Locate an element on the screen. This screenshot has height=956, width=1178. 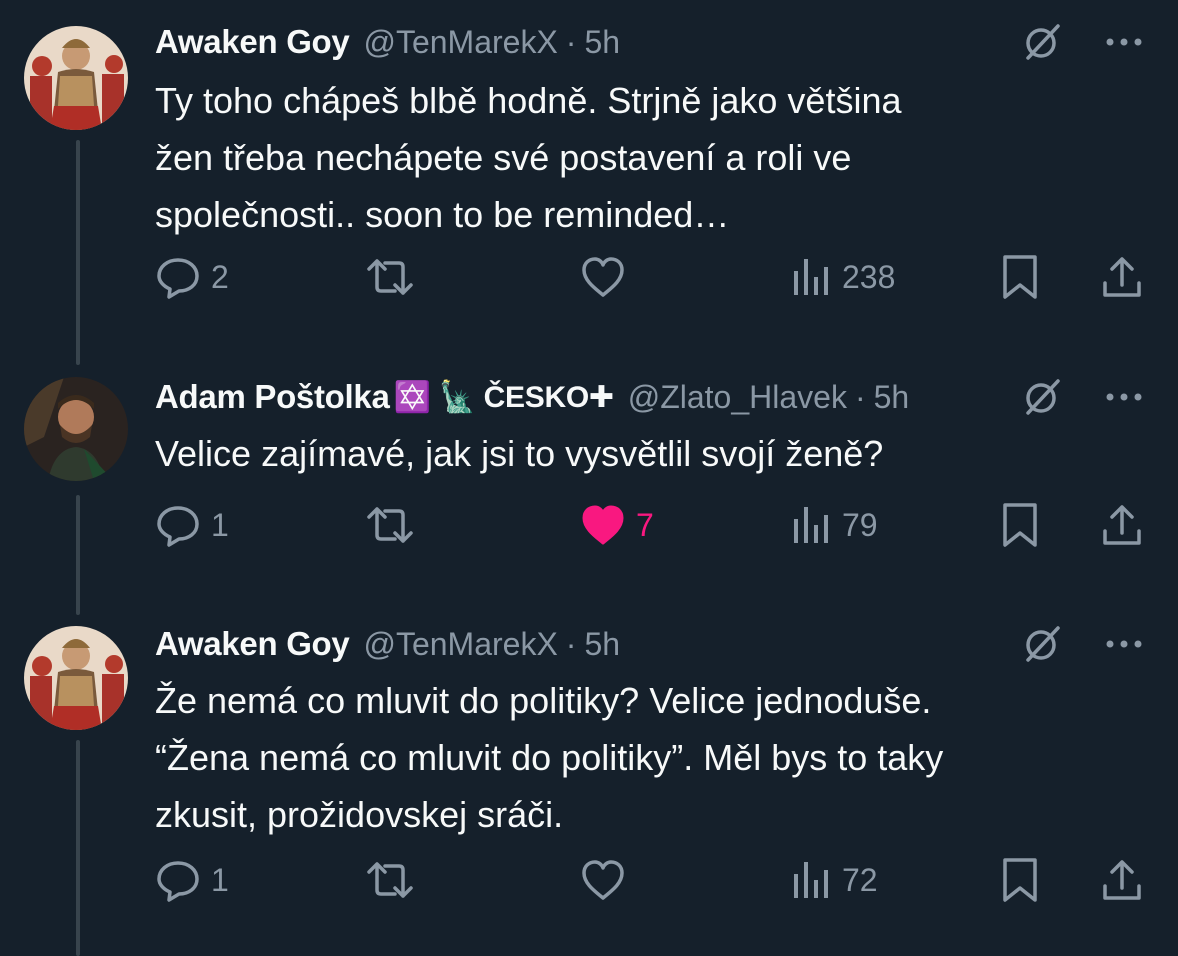
views-button: 238 is located at coordinates (842, 277).